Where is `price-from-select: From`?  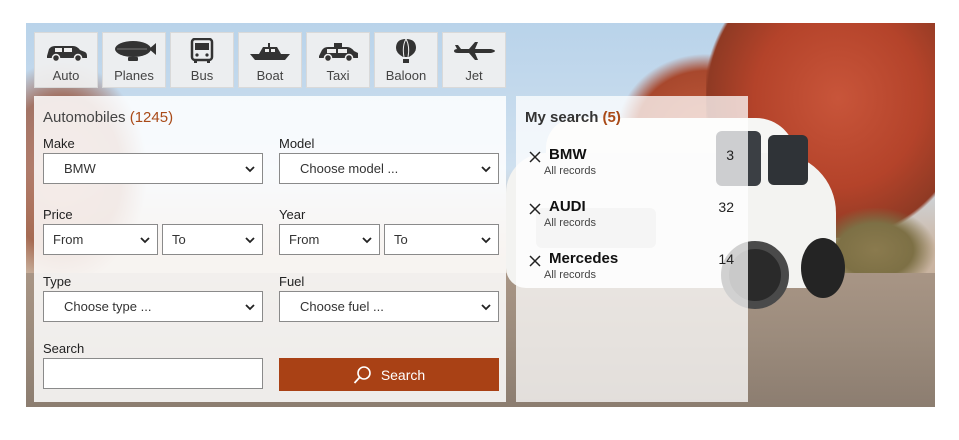
price-from-select: From is located at coordinates (100, 239).